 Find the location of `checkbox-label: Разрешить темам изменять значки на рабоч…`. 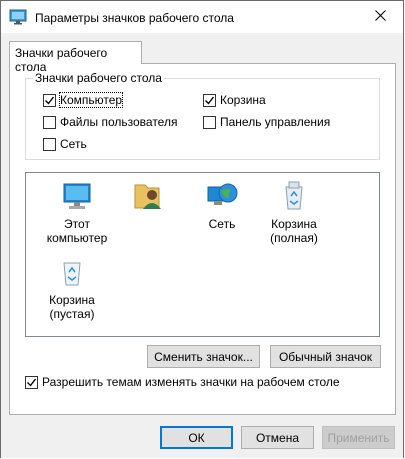

checkbox-label: Разрешить темам изменять значки на рабоч… is located at coordinates (191, 382).